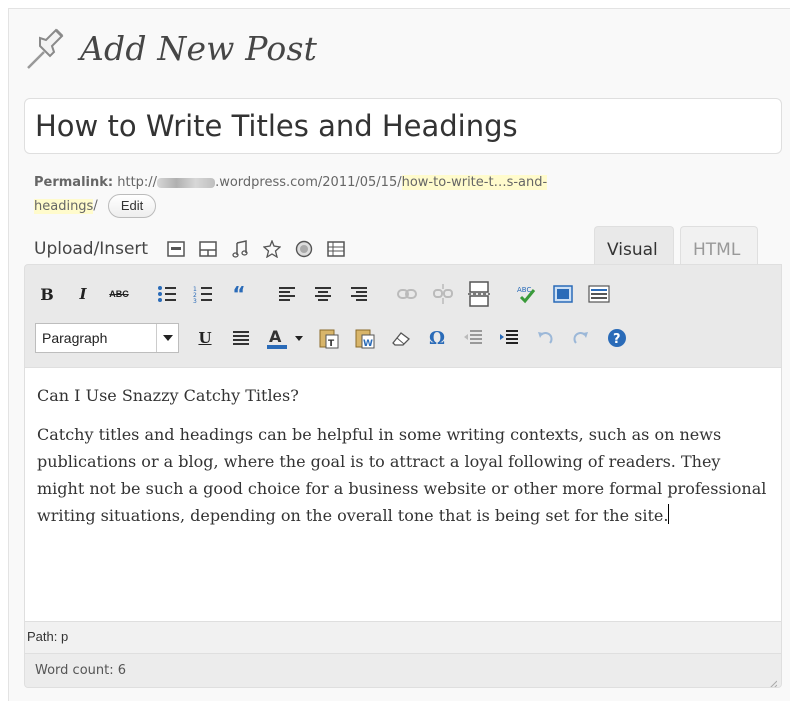 The image size is (790, 701). I want to click on content-heading: Can I Use Snazzy Catchy Titles?, so click(404, 395).